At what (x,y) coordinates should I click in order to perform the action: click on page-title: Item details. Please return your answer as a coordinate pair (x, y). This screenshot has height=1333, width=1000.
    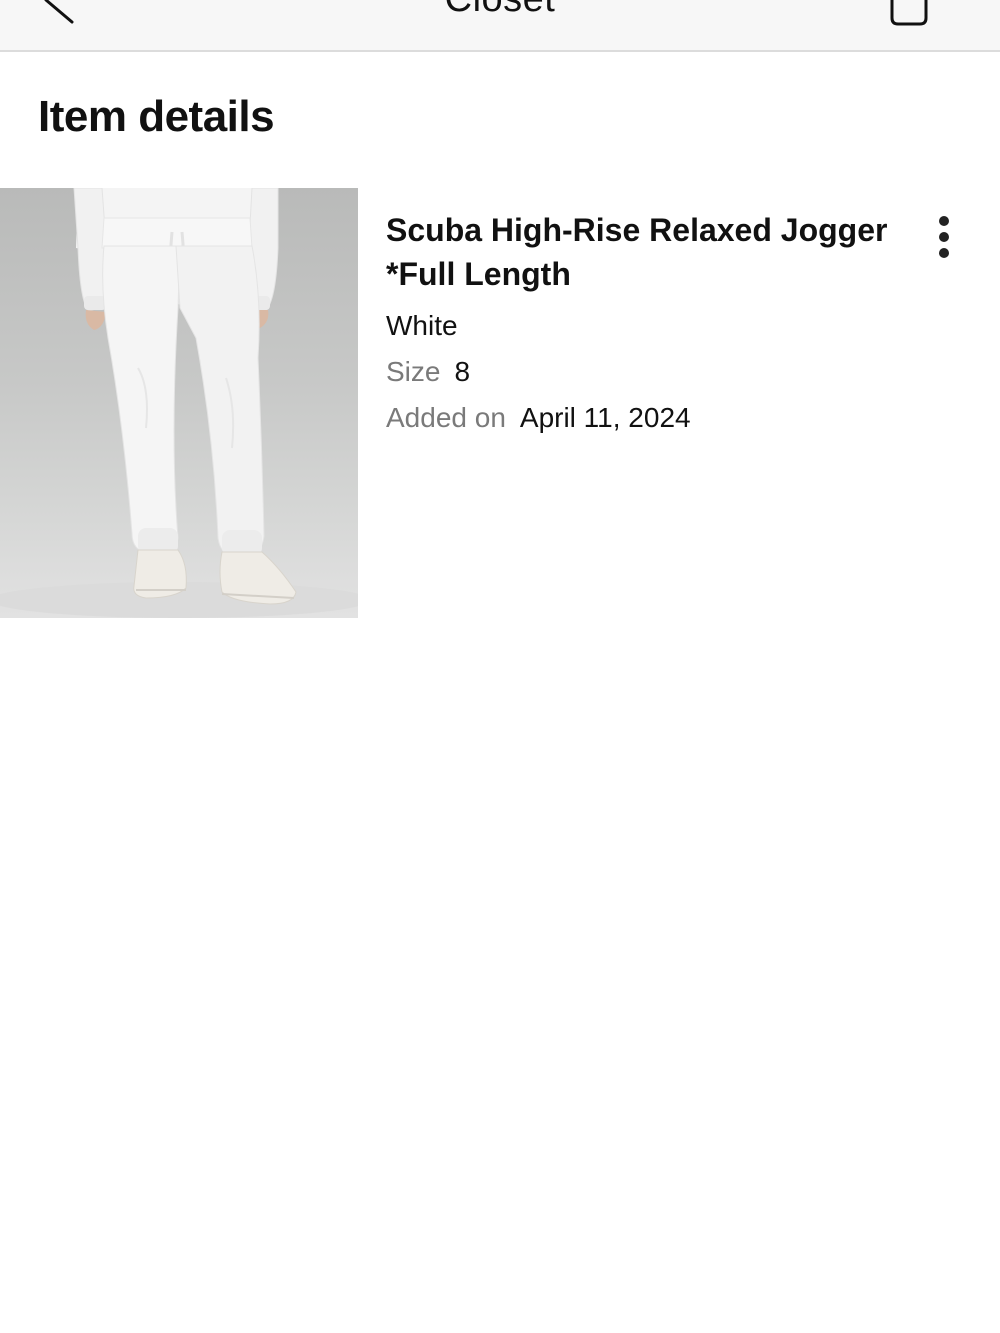
    Looking at the image, I should click on (156, 116).